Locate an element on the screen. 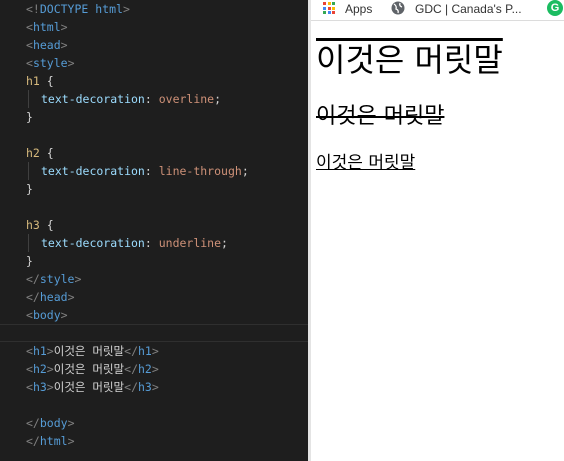 This screenshot has width=564, height=461. bookmarks-bar: Apps GDC | Canada's P... G is located at coordinates (437, 10).